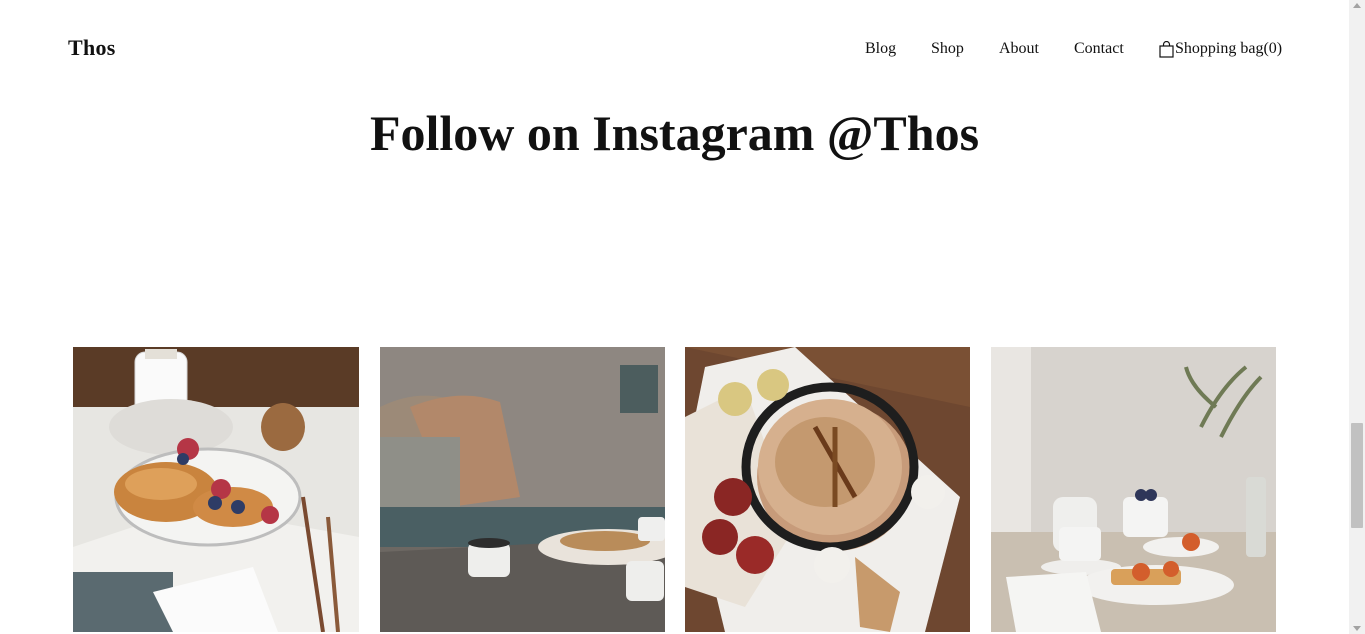  What do you see at coordinates (1357, 5) in the screenshot?
I see `scroll-up-arrow-icon` at bounding box center [1357, 5].